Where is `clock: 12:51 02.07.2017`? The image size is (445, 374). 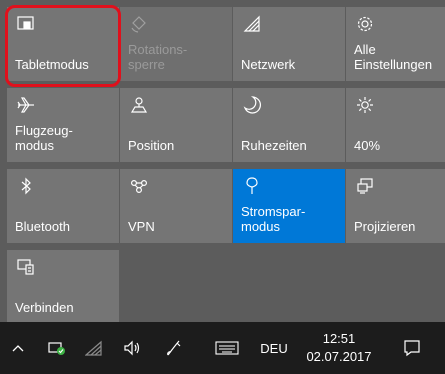
clock: 12:51 02.07.2017 is located at coordinates (338, 348).